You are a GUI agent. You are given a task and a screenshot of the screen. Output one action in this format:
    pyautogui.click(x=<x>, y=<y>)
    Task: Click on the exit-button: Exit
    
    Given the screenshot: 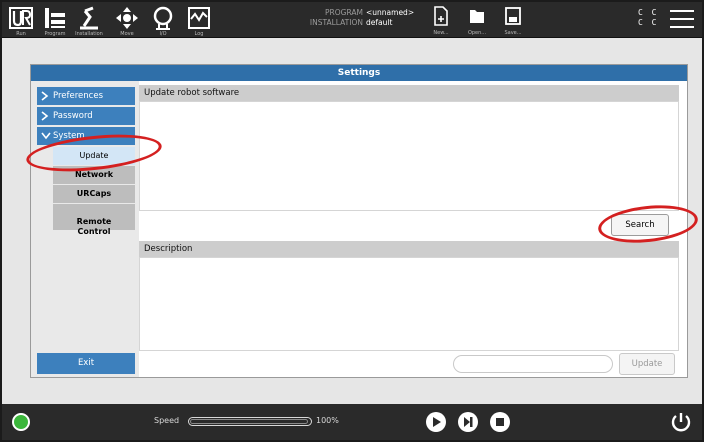 What is the action you would take?
    pyautogui.click(x=86, y=363)
    